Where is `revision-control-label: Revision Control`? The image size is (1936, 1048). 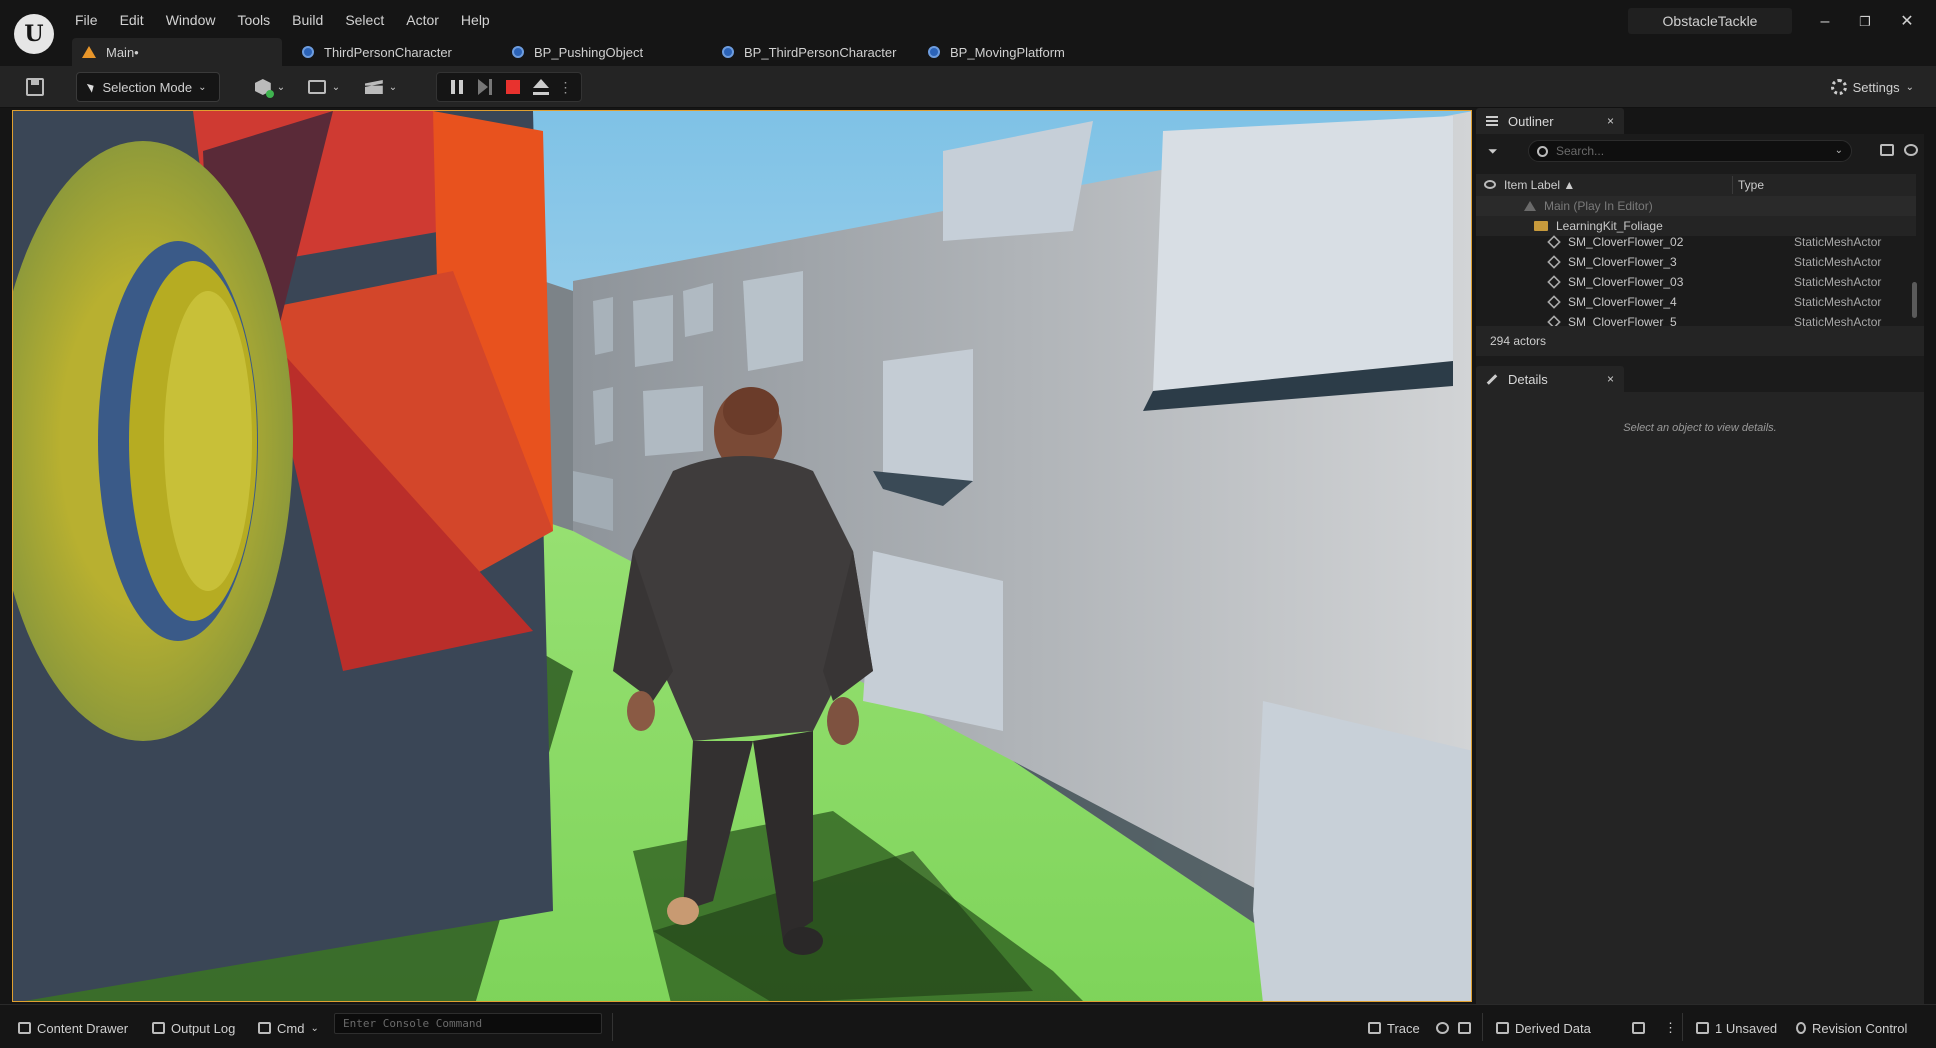
revision-control-label: Revision Control is located at coordinates (1860, 1028).